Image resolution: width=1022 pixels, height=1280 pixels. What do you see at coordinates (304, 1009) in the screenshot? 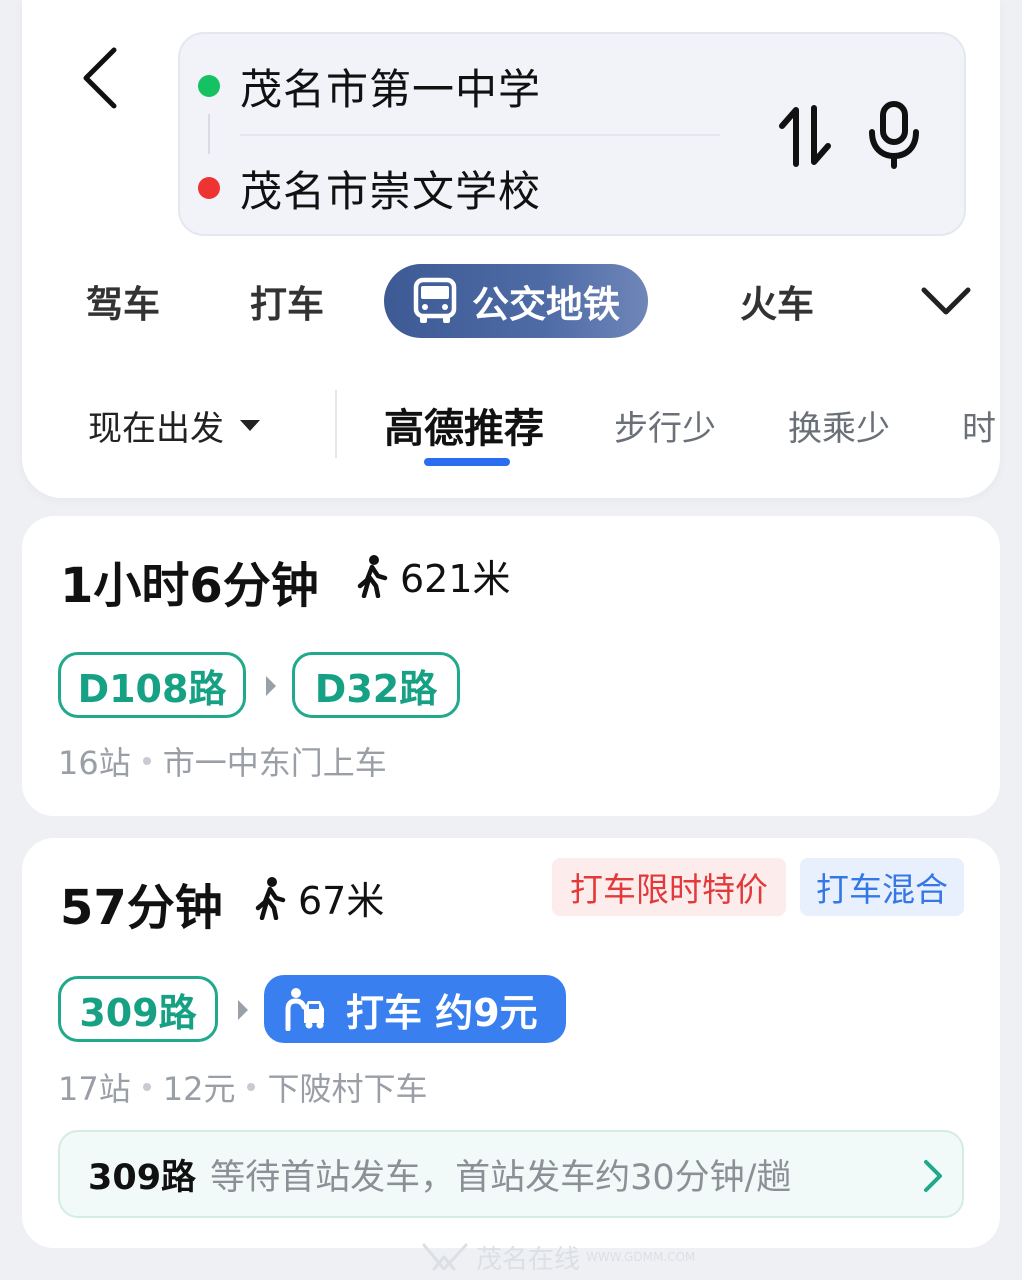
I see `taxi-car-icon` at bounding box center [304, 1009].